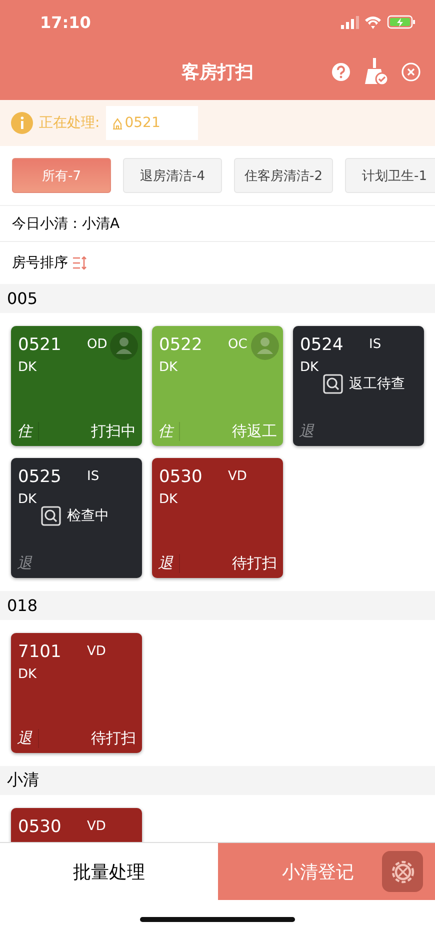 The width and height of the screenshot is (435, 938). I want to click on inspection-status: 返工待查, so click(377, 384).